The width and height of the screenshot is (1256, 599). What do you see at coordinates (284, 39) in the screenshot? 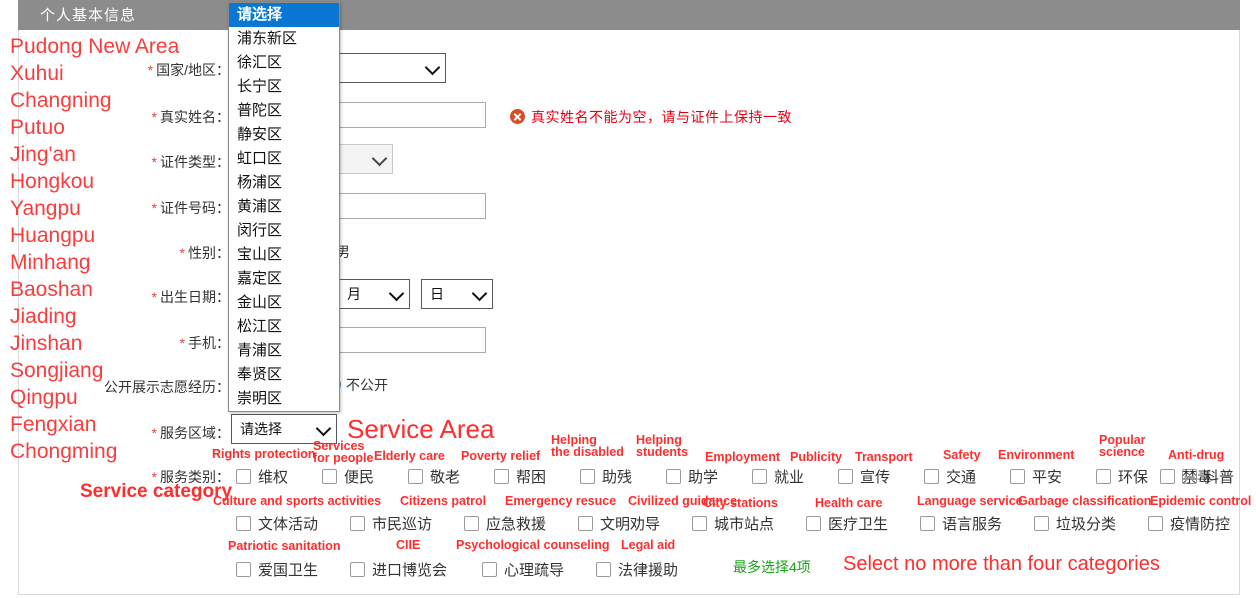
I see `dropdown-option-1: 浦东新区` at bounding box center [284, 39].